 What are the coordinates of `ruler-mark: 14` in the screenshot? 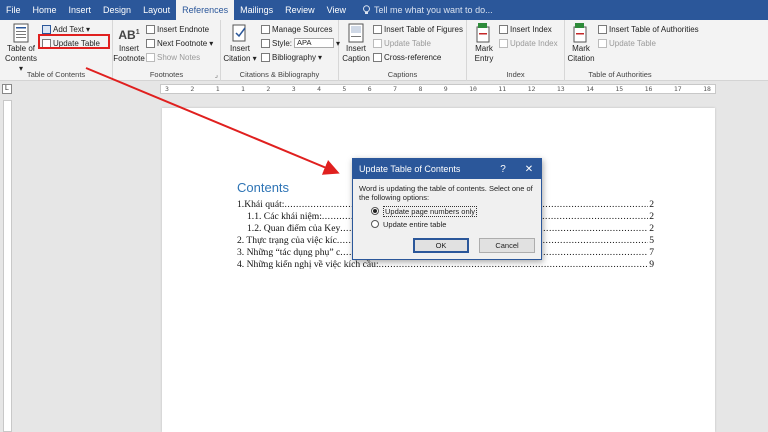 It's located at (590, 89).